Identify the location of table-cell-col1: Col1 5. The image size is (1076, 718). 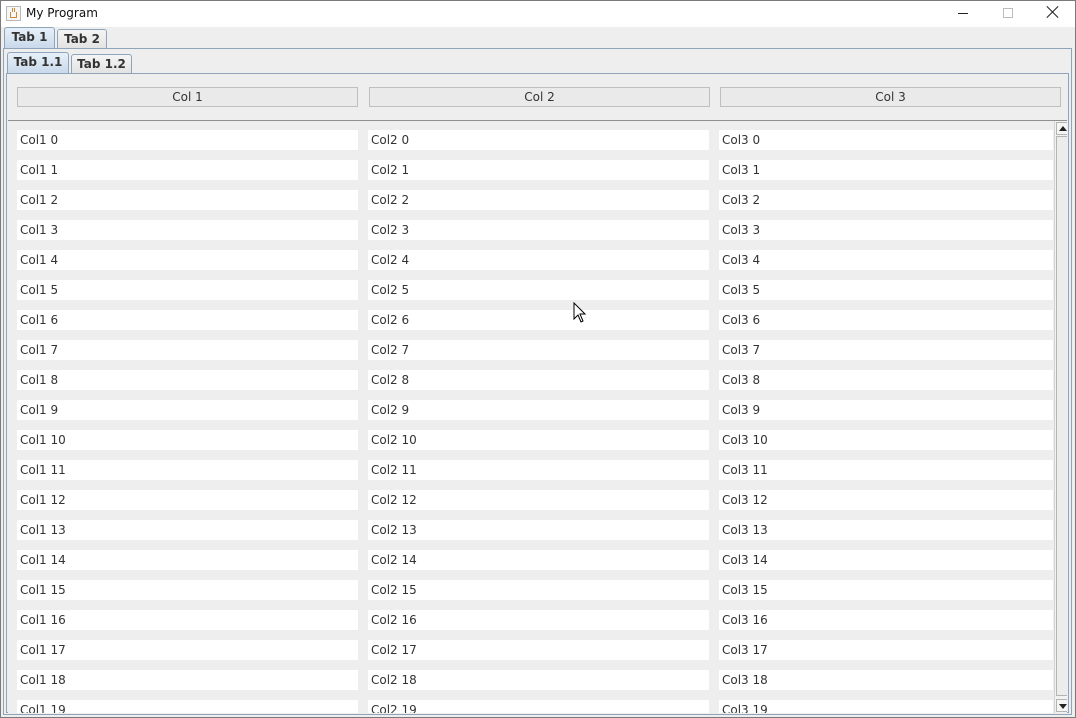
(187, 290).